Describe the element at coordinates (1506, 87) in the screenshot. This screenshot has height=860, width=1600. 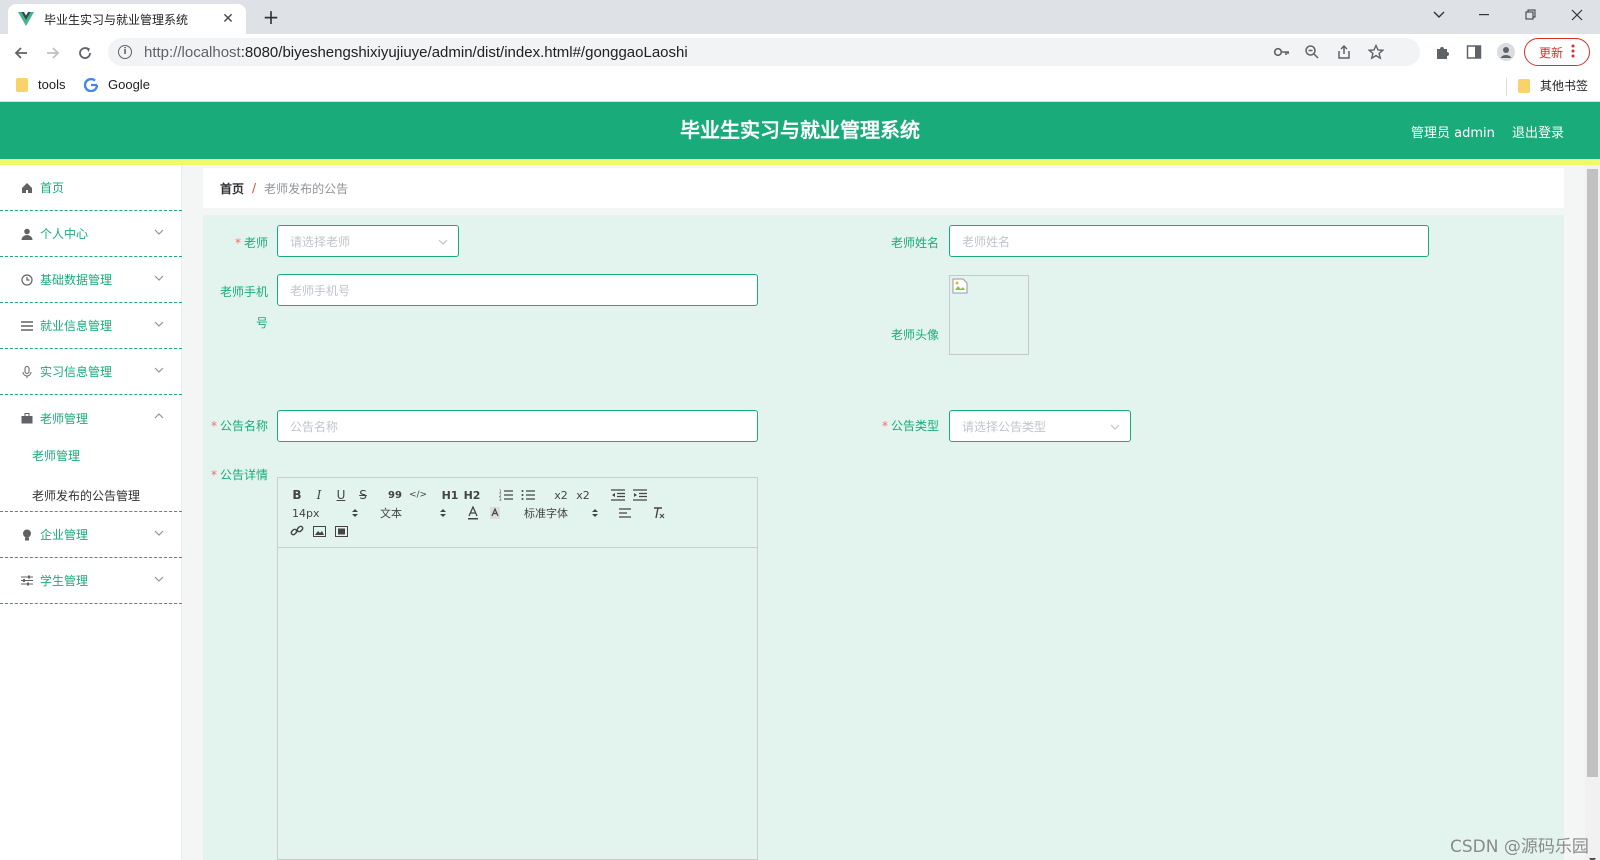
I see `bookmark-separator` at that location.